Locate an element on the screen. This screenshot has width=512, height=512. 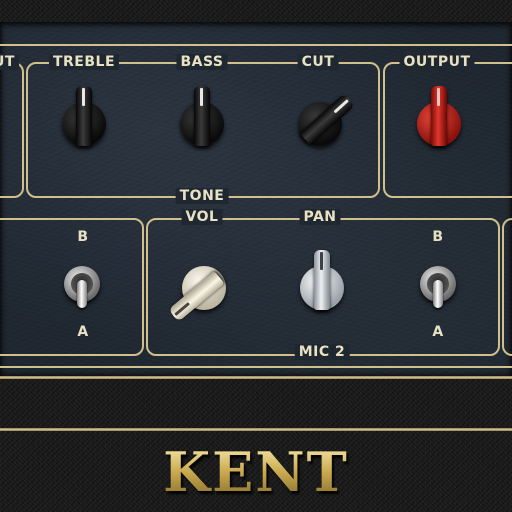
partial-left-label: UT is located at coordinates (9, 62).